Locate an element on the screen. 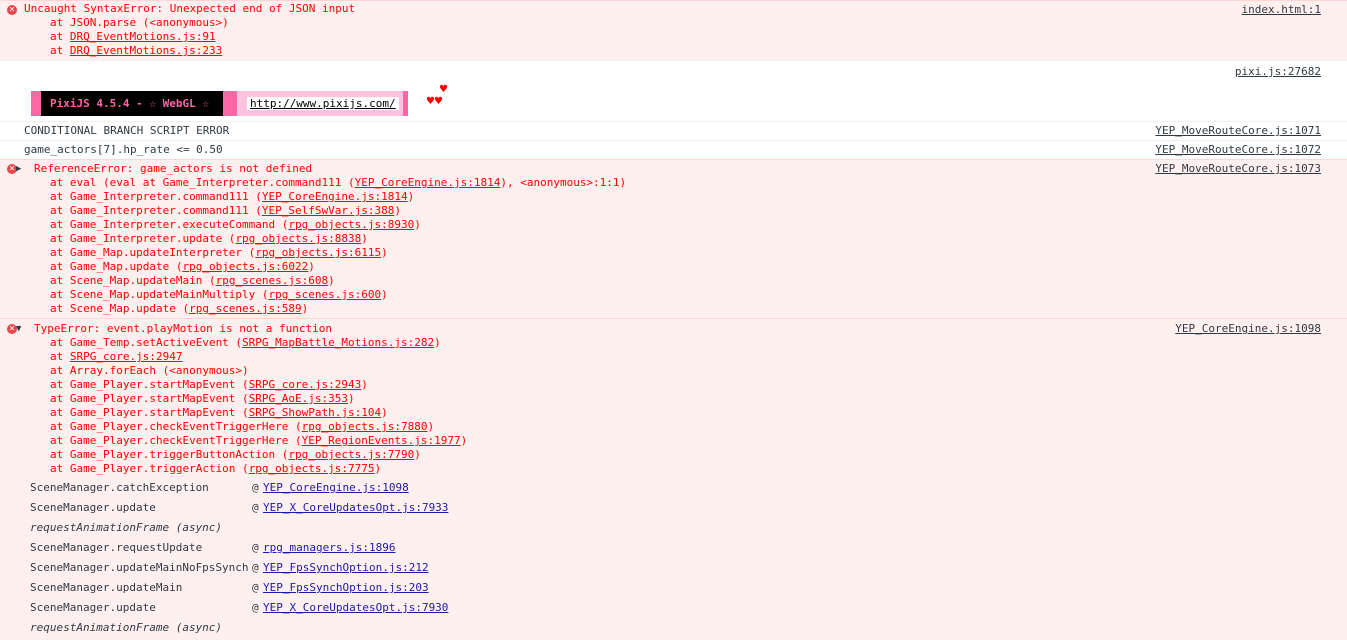 This screenshot has height=640, width=1347. trace-link: rpg_managers.js:1896 is located at coordinates (329, 547).